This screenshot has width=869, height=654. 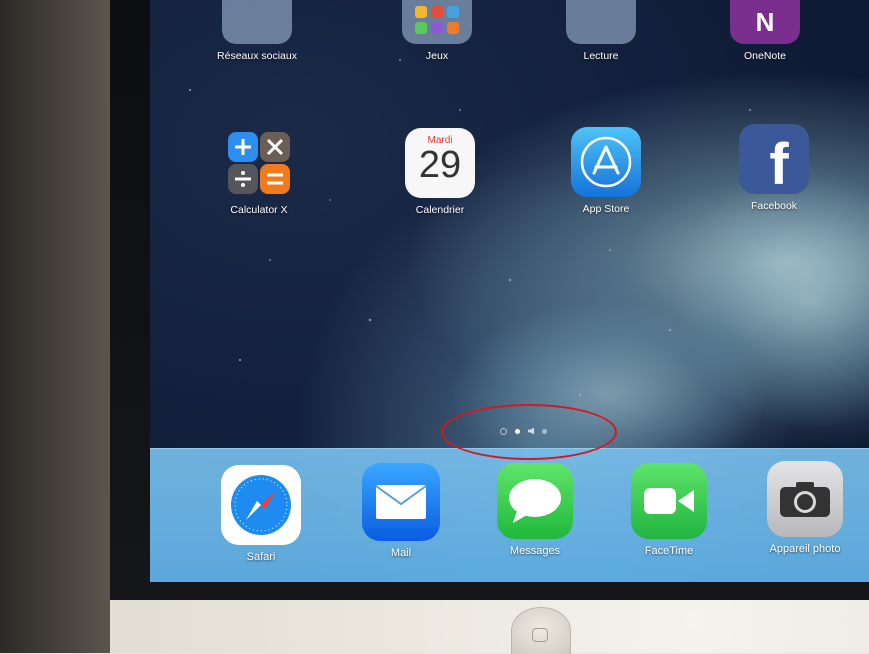 I want to click on home-button-square-icon, so click(x=540, y=635).